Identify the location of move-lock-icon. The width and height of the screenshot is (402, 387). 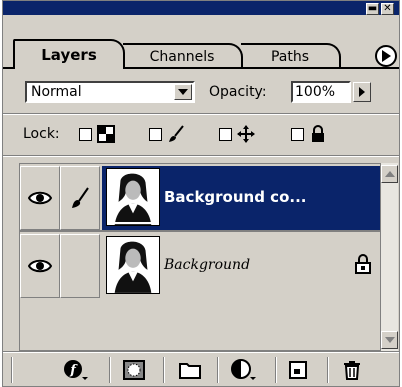
(246, 134).